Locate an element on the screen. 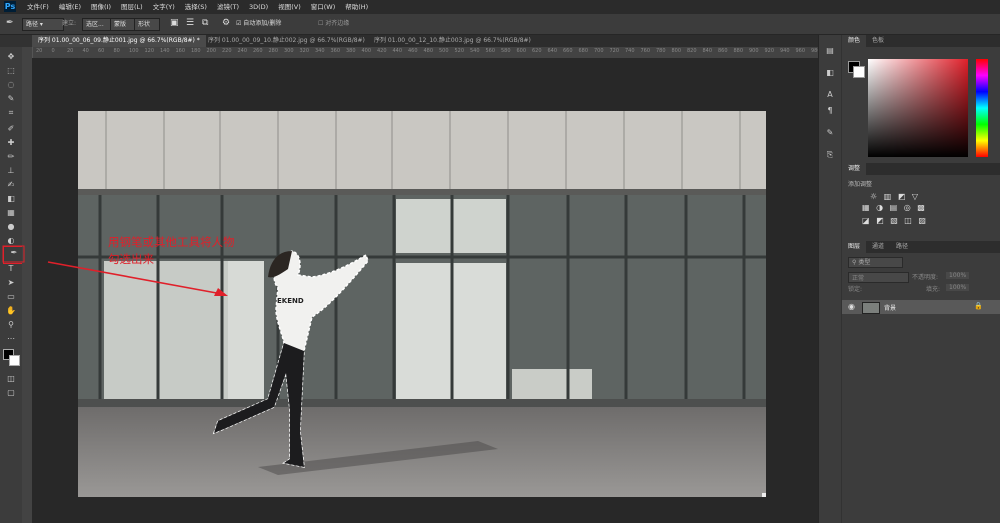  align-icon: ☰ is located at coordinates (190, 23).